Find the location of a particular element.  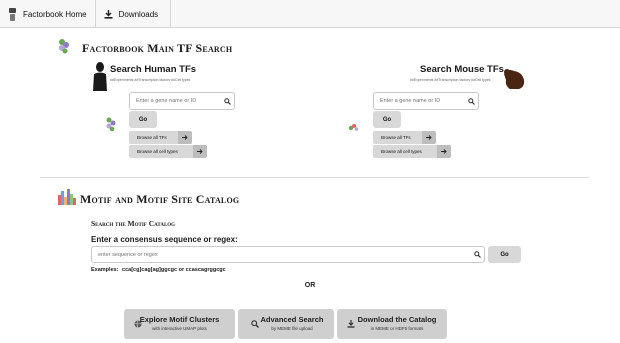

human-browse-tfs-button: Browse all TFs is located at coordinates (160, 137).